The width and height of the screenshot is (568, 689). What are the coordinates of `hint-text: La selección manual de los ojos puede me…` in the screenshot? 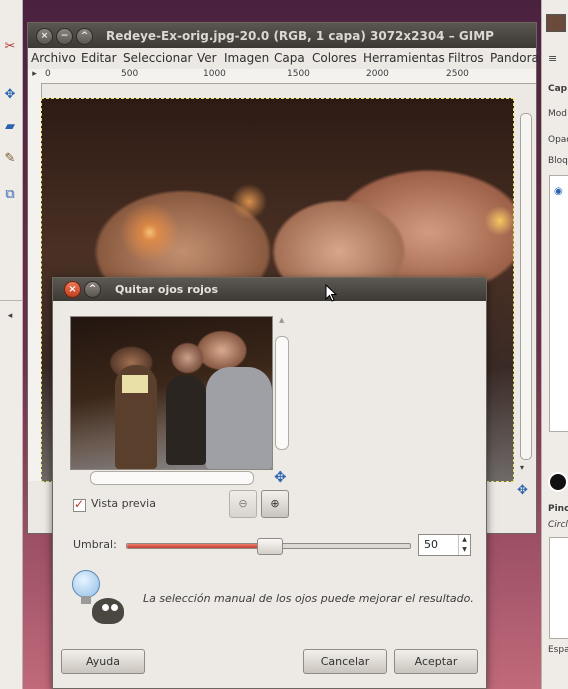 It's located at (308, 598).